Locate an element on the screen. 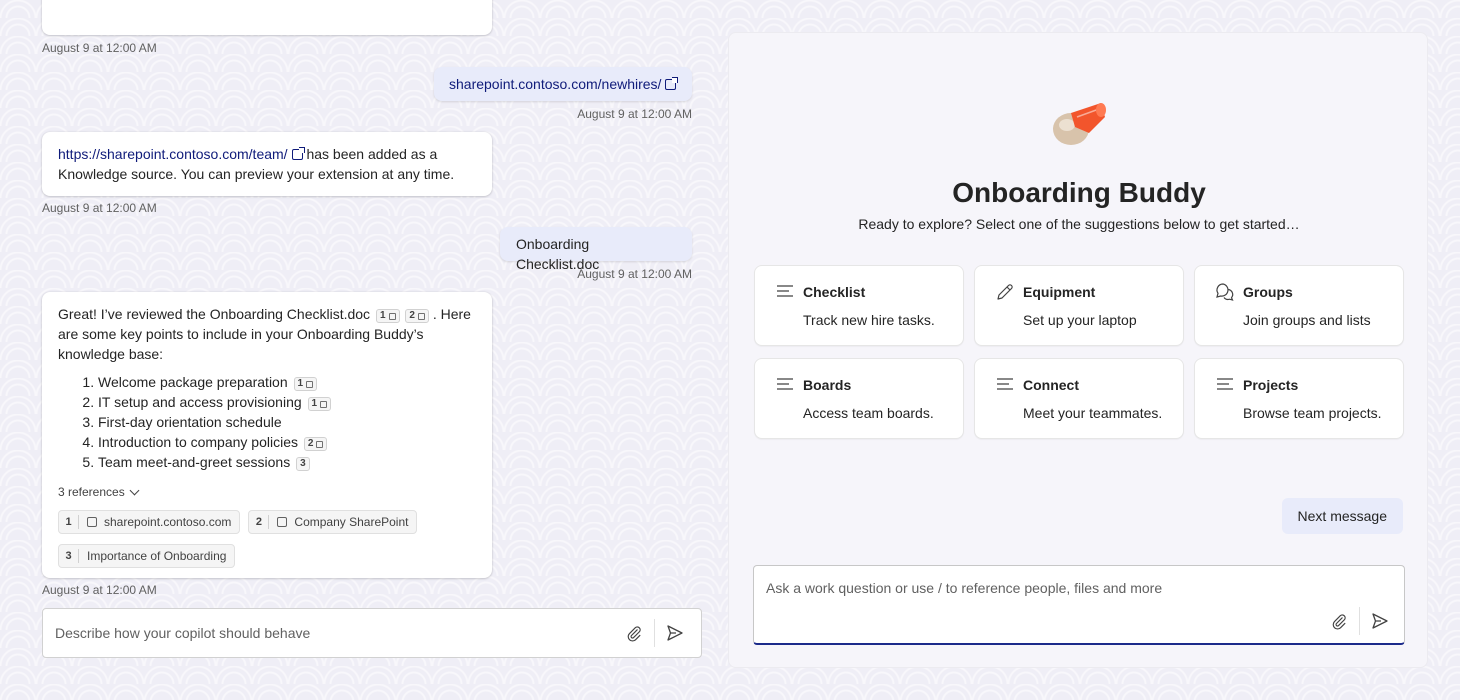  chat-message-bot is located at coordinates (267, 17).